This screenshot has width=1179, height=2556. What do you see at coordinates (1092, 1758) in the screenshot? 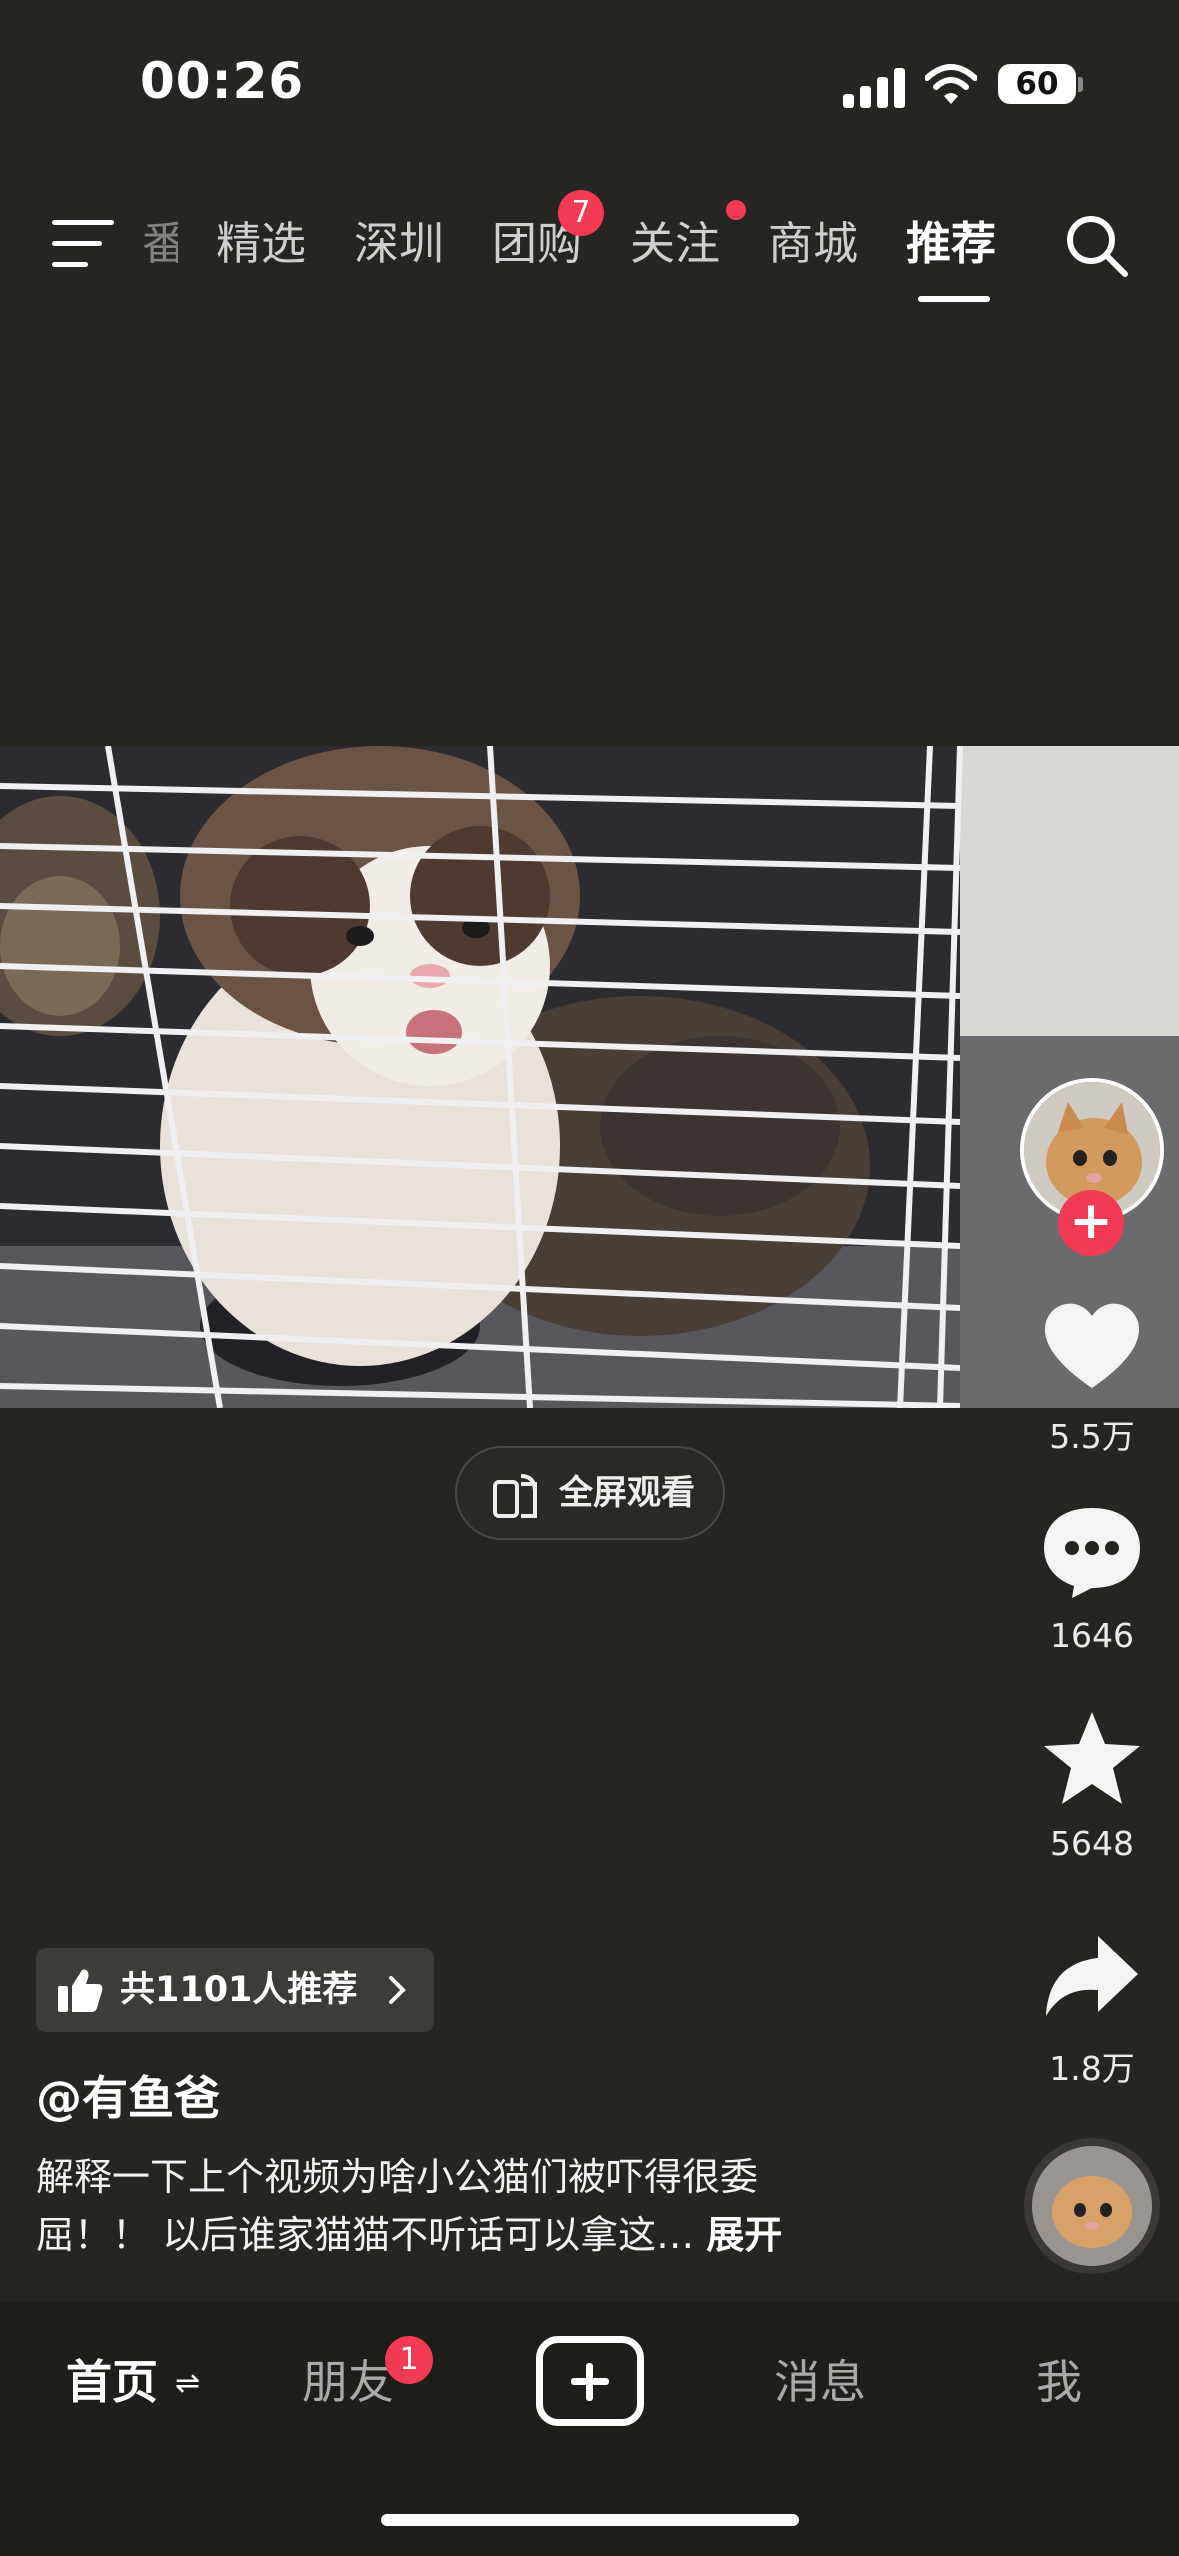
I see `favorite-star-icon` at bounding box center [1092, 1758].